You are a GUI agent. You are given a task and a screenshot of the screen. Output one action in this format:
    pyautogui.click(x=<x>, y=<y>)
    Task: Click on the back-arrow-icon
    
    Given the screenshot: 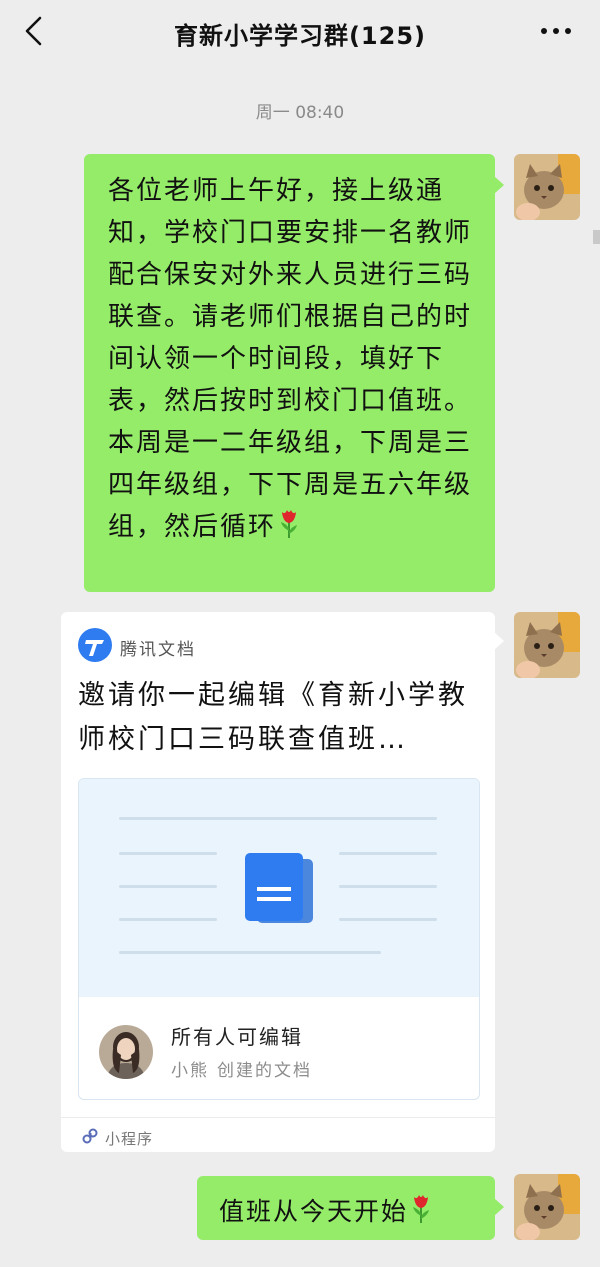 What is the action you would take?
    pyautogui.click(x=35, y=31)
    